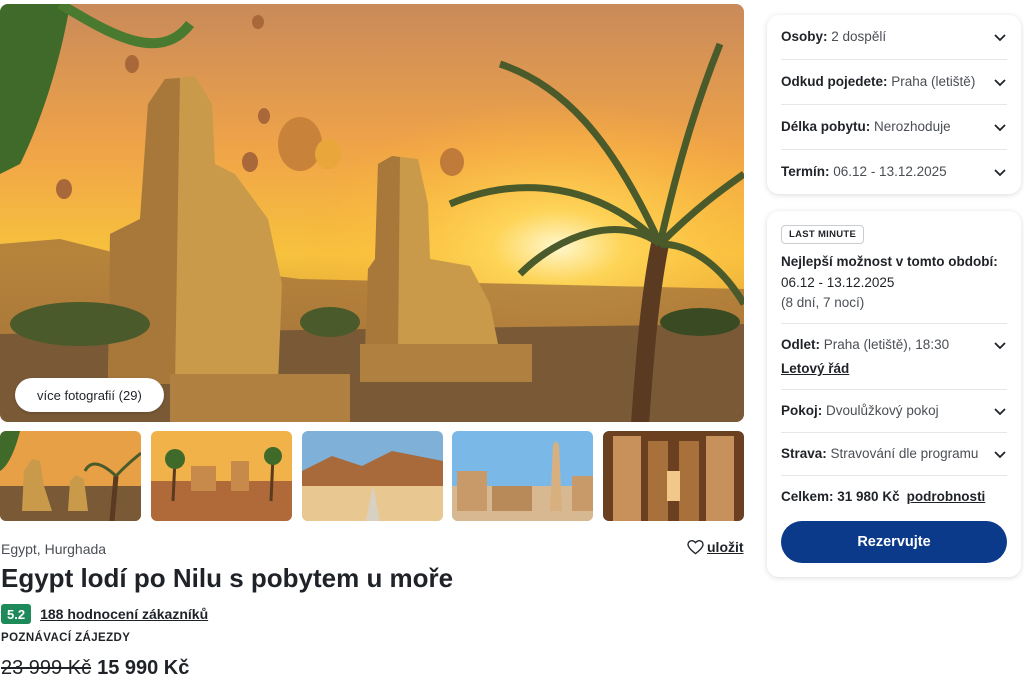 The width and height of the screenshot is (1024, 684). Describe the element at coordinates (834, 81) in the screenshot. I see `filter-departure-label: Odkud pojedete:` at that location.